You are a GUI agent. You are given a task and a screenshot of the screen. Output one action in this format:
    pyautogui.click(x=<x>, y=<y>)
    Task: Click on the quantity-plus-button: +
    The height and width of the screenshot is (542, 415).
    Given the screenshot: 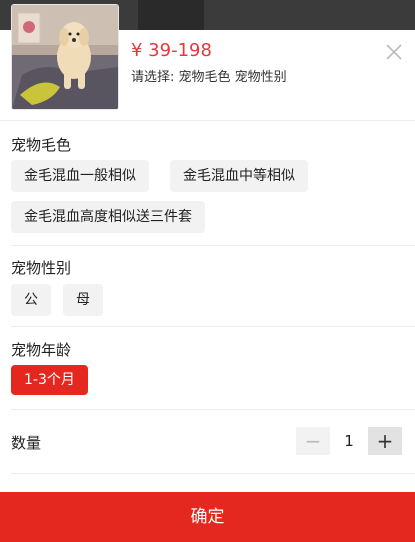 What is the action you would take?
    pyautogui.click(x=385, y=441)
    